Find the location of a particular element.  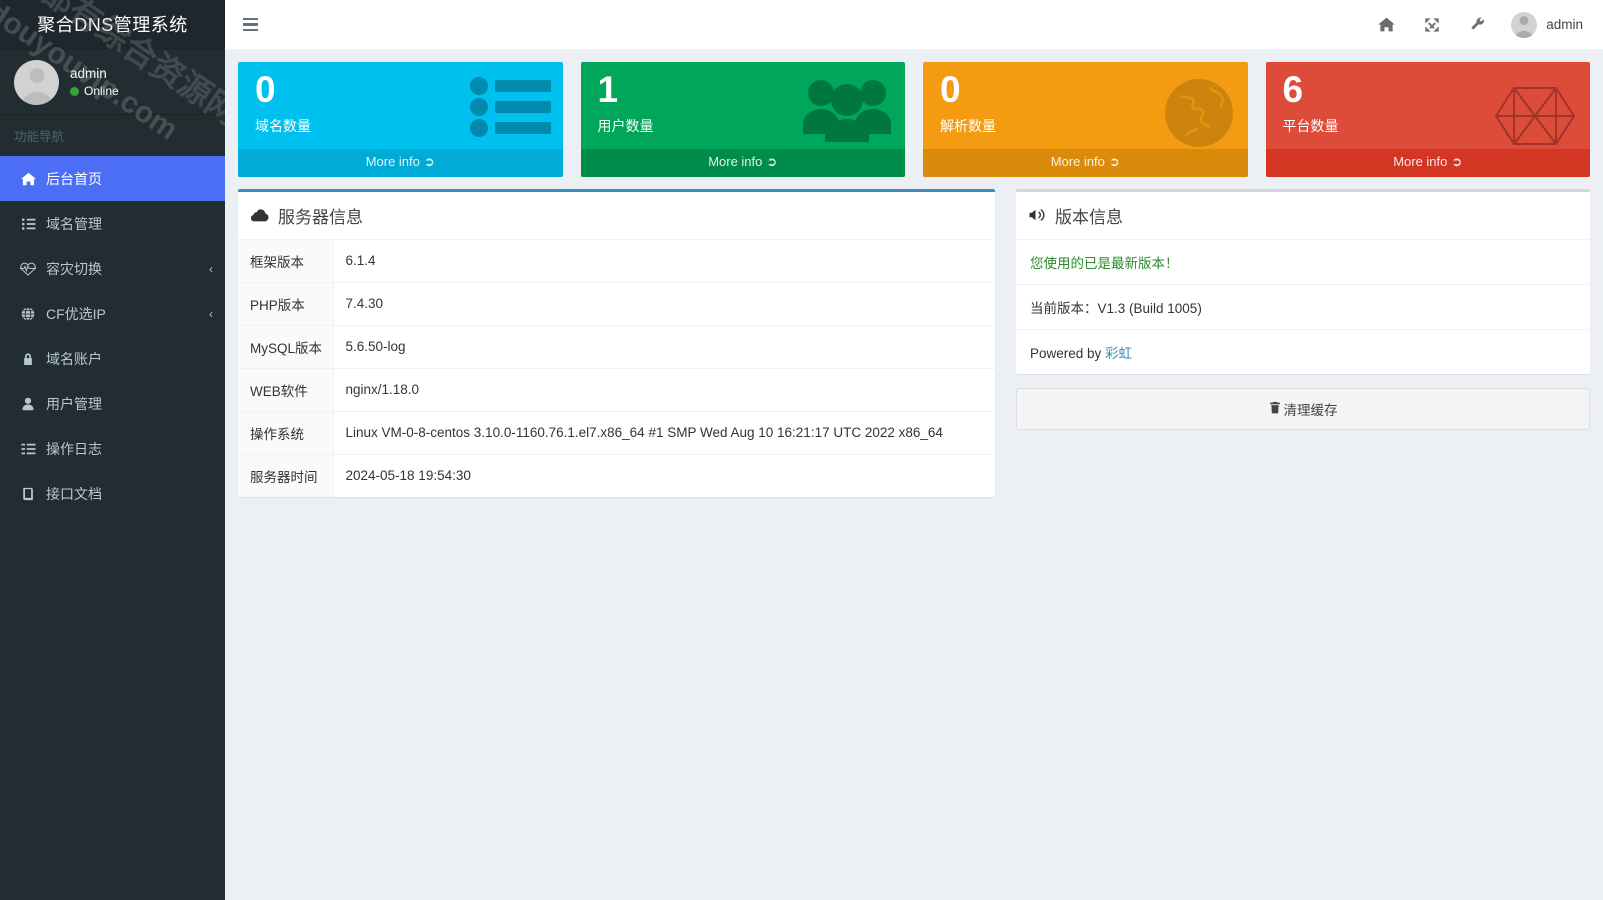

list-icon is located at coordinates (28, 449).